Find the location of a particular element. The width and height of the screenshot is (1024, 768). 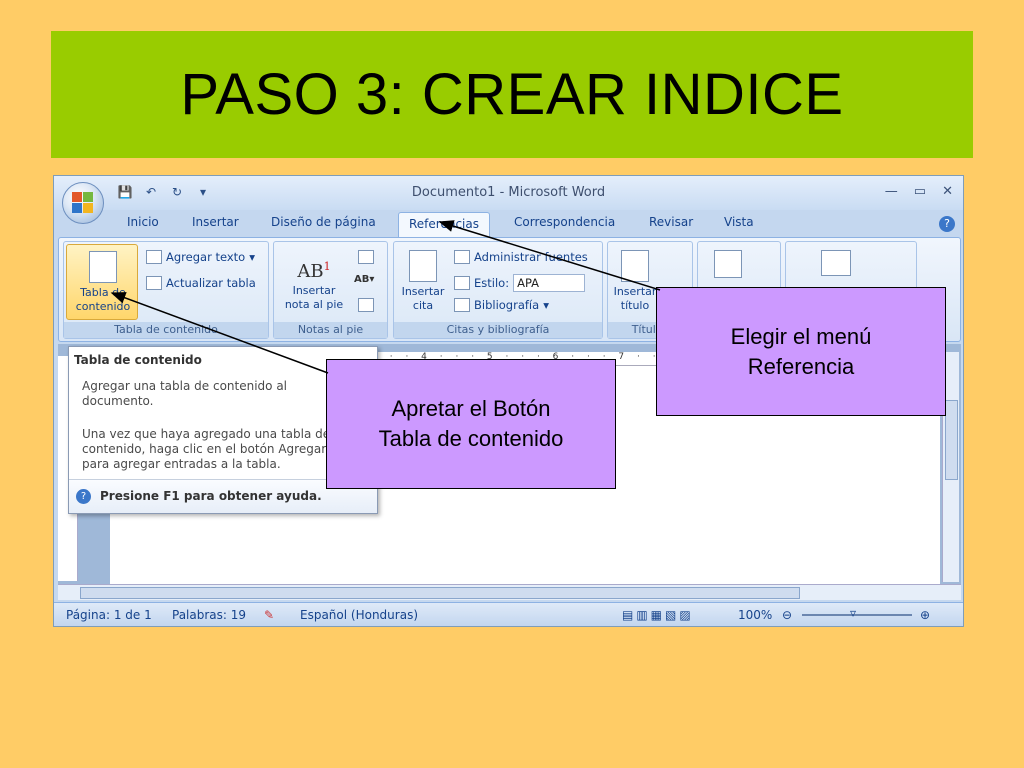

tabla-contenido-button: Tabla de contenido is located at coordinates (102, 282).